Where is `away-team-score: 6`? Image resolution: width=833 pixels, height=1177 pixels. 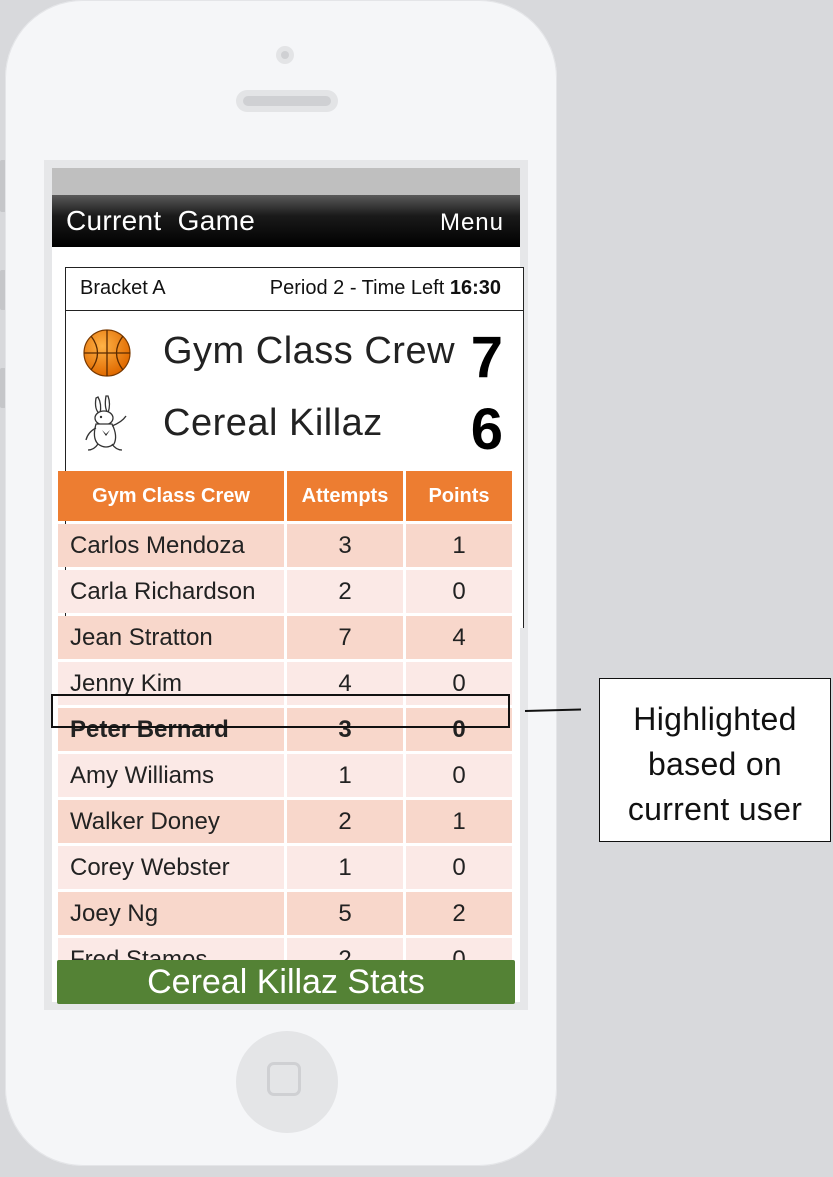
away-team-score: 6 is located at coordinates (486, 429).